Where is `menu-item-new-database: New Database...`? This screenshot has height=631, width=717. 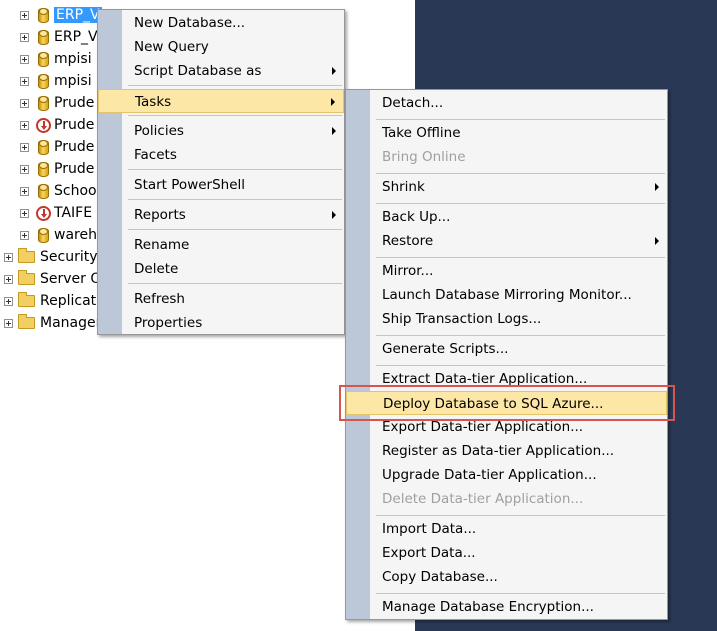 menu-item-new-database: New Database... is located at coordinates (221, 23).